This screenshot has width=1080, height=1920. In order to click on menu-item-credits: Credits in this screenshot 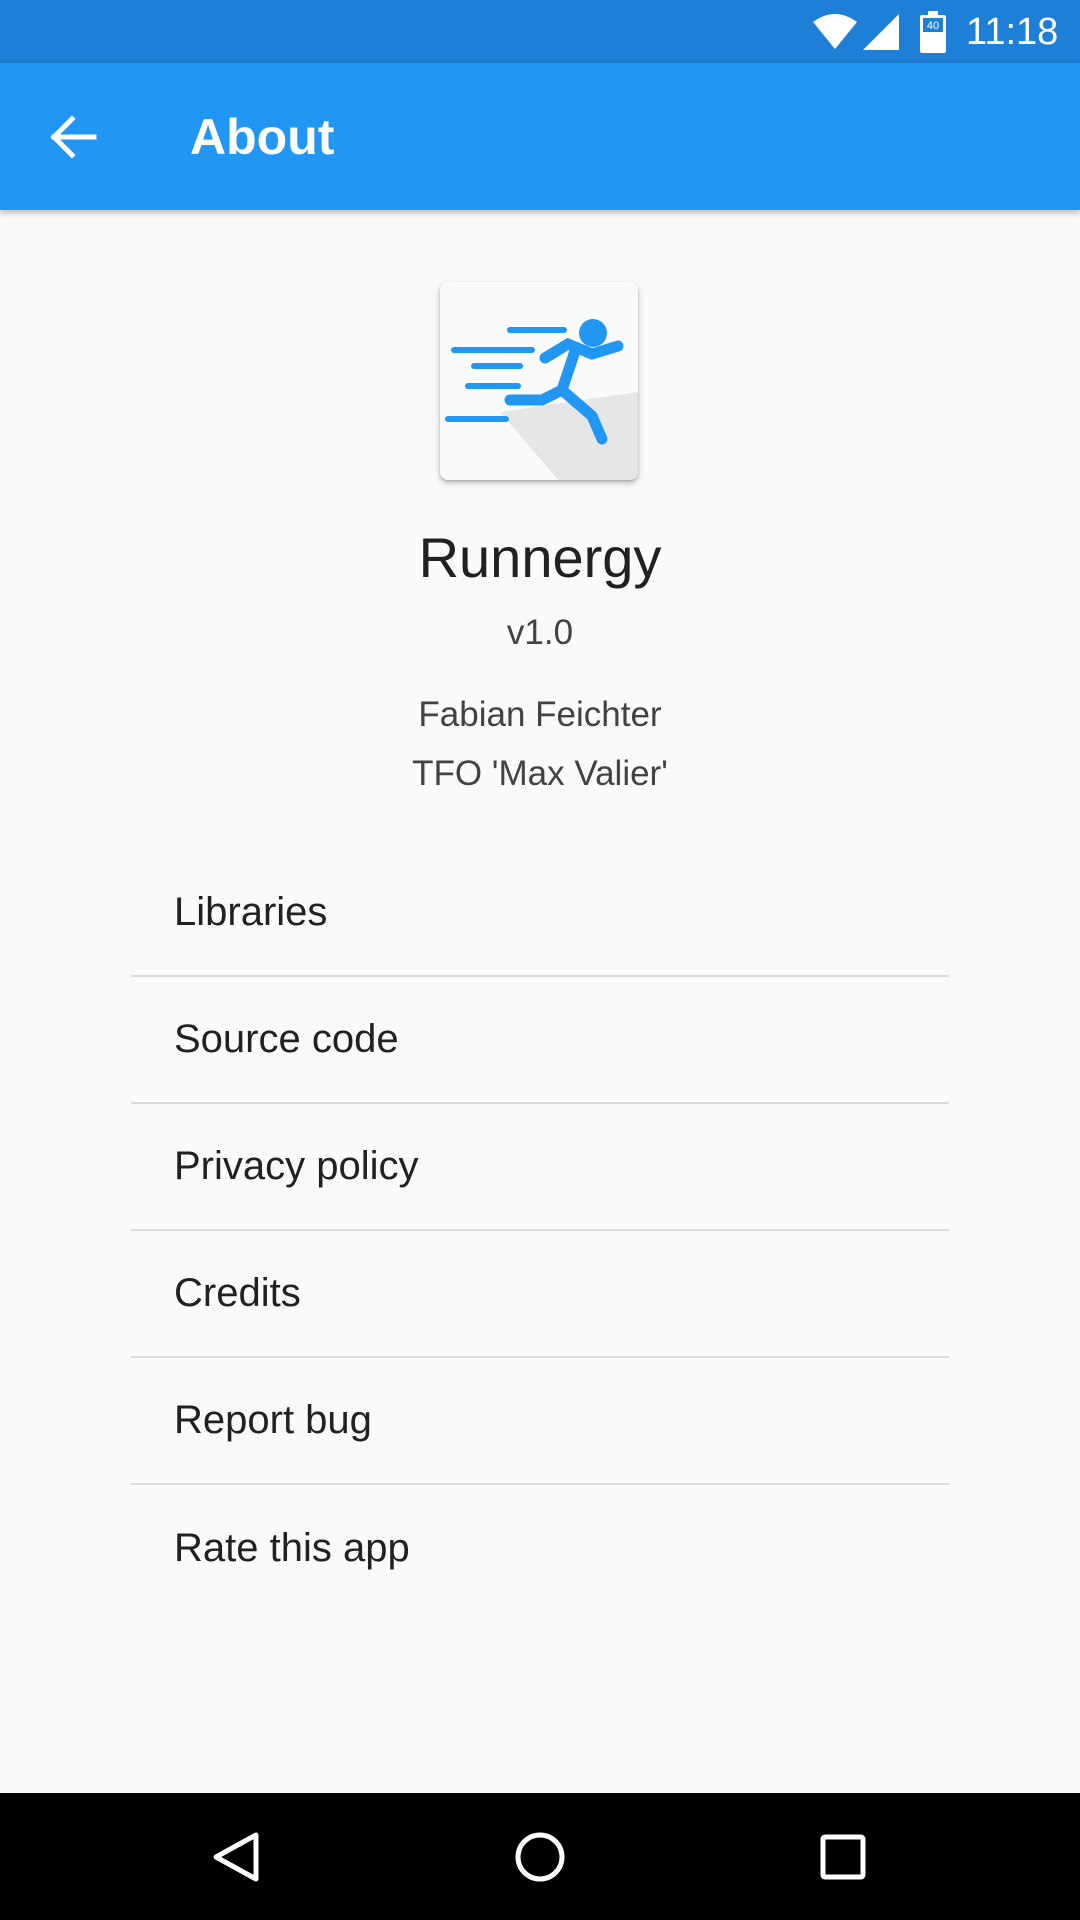, I will do `click(540, 1294)`.